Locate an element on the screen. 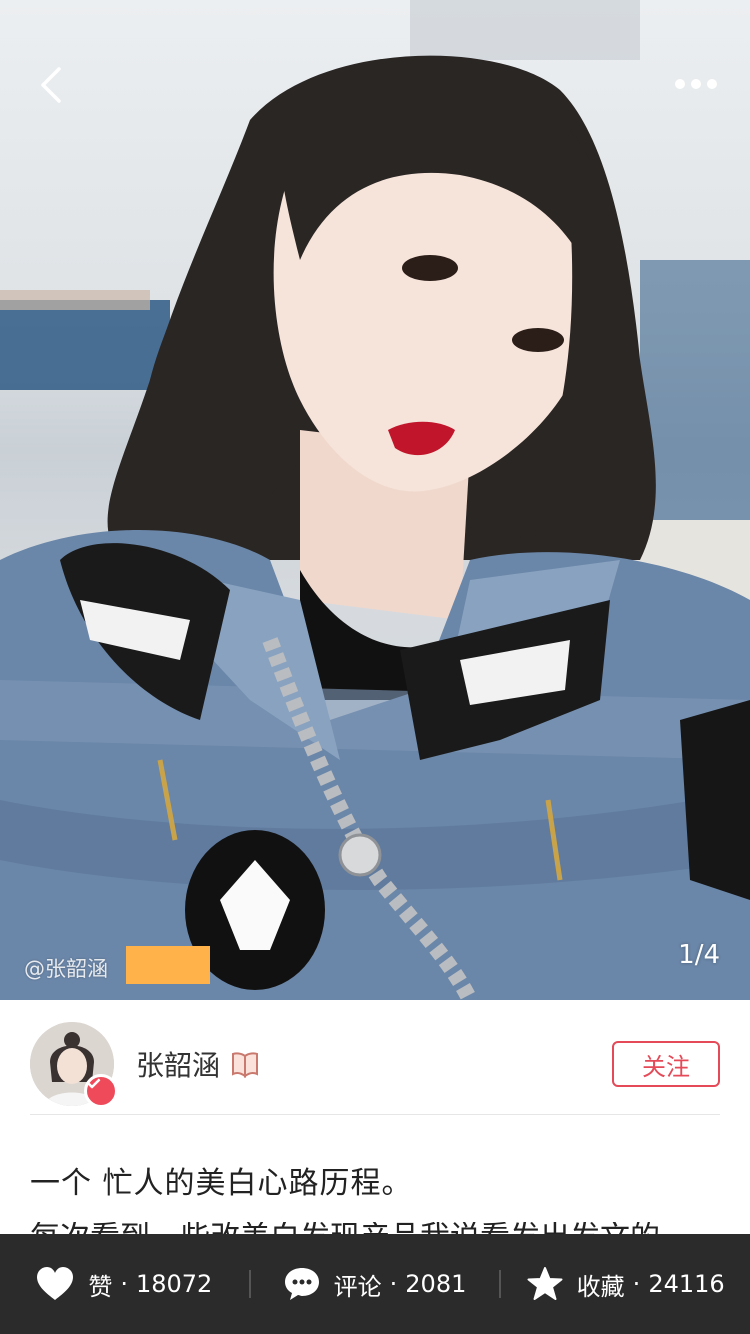 The height and width of the screenshot is (1334, 750). book-icon is located at coordinates (245, 1064).